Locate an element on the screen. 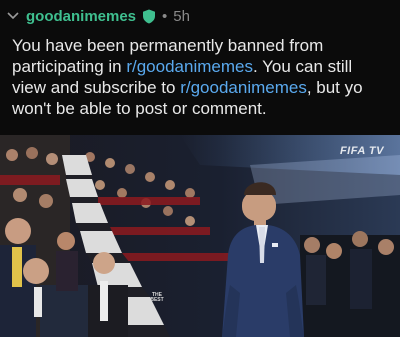 The height and width of the screenshot is (337, 400). post-header: goodanimemes • 5h is located at coordinates (98, 16).